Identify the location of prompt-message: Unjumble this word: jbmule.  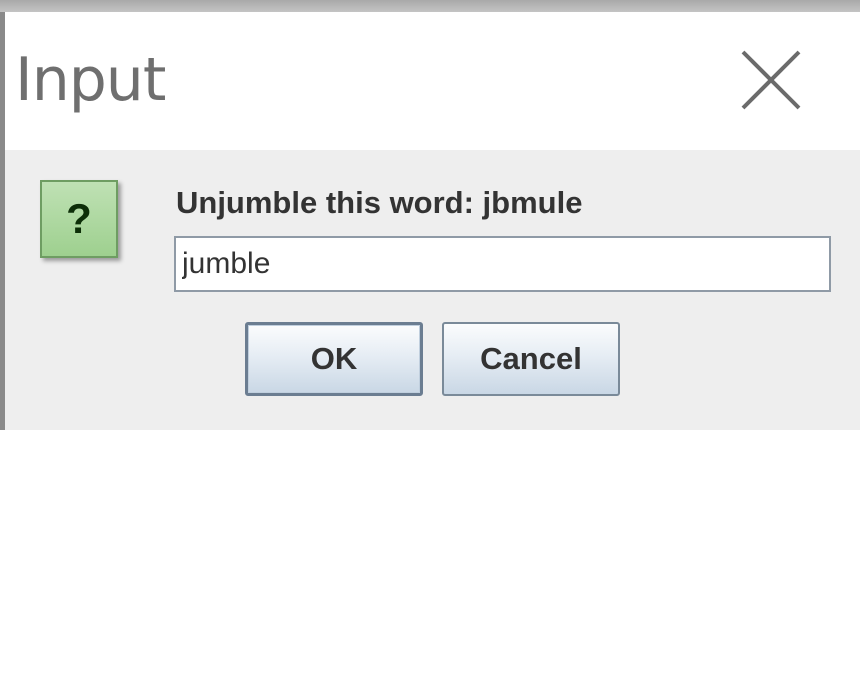
(379, 202).